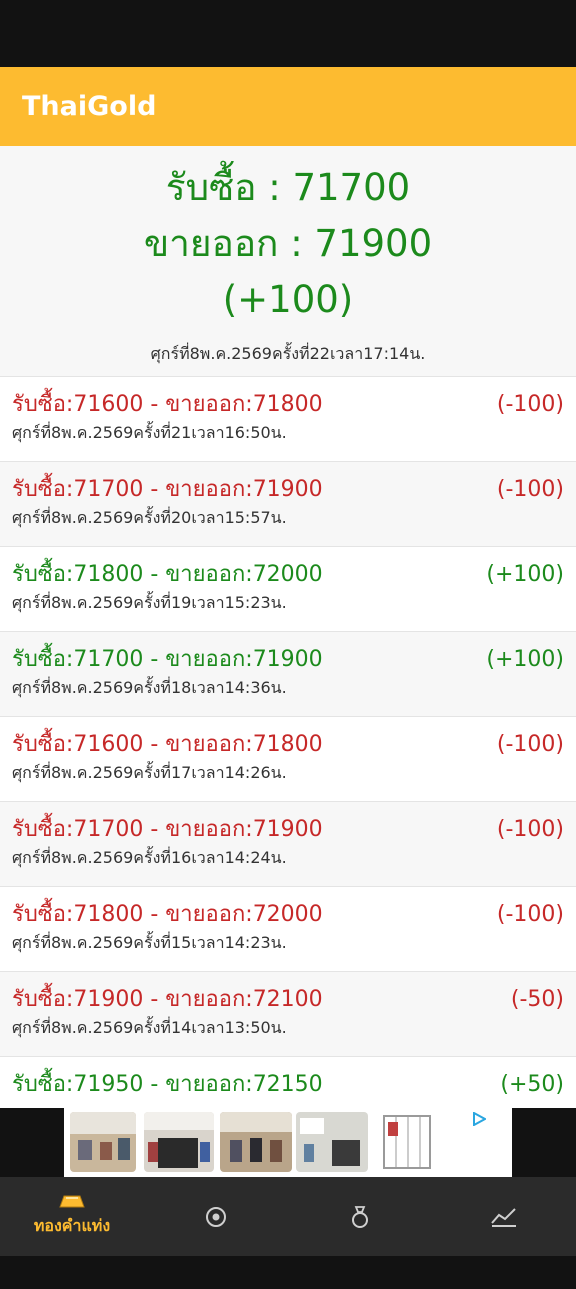 Image resolution: width=576 pixels, height=1289 pixels. Describe the element at coordinates (149, 517) in the screenshot. I see `row-date: ศุกร์ที่8พ.ค.2569ครั้งที่20เวลา15:57น.` at that location.